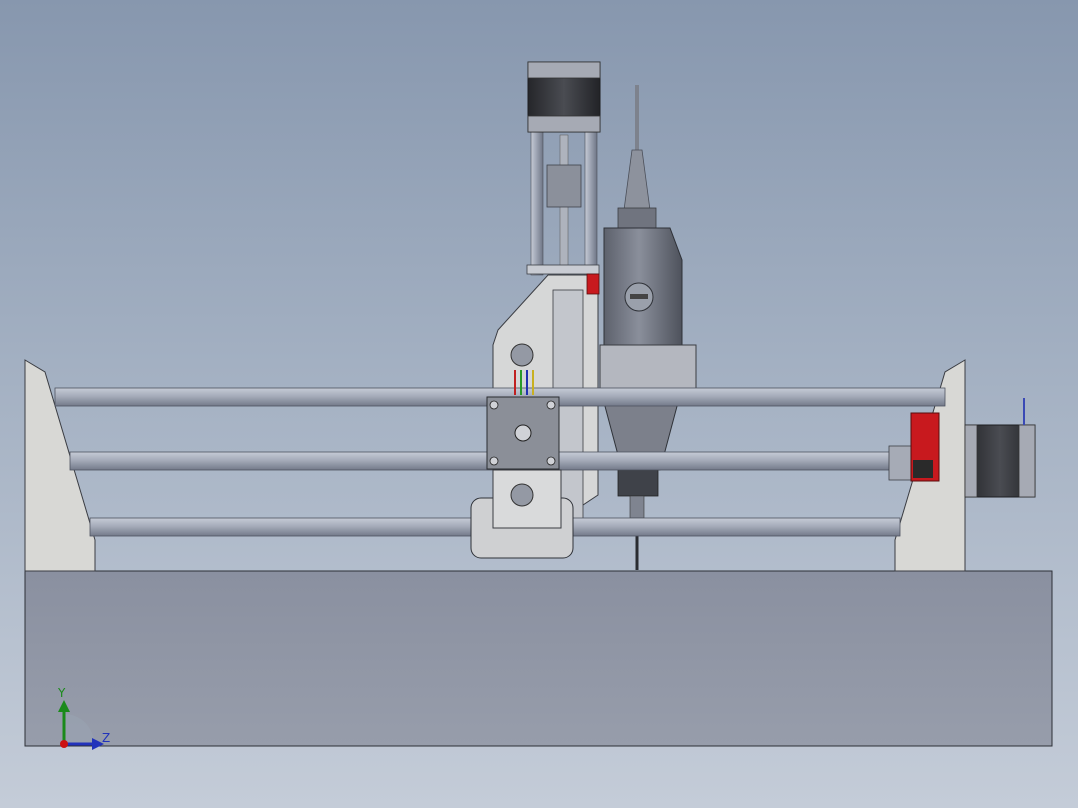 The width and height of the screenshot is (1078, 808). What do you see at coordinates (564, 186) in the screenshot?
I see `z-coupler` at bounding box center [564, 186].